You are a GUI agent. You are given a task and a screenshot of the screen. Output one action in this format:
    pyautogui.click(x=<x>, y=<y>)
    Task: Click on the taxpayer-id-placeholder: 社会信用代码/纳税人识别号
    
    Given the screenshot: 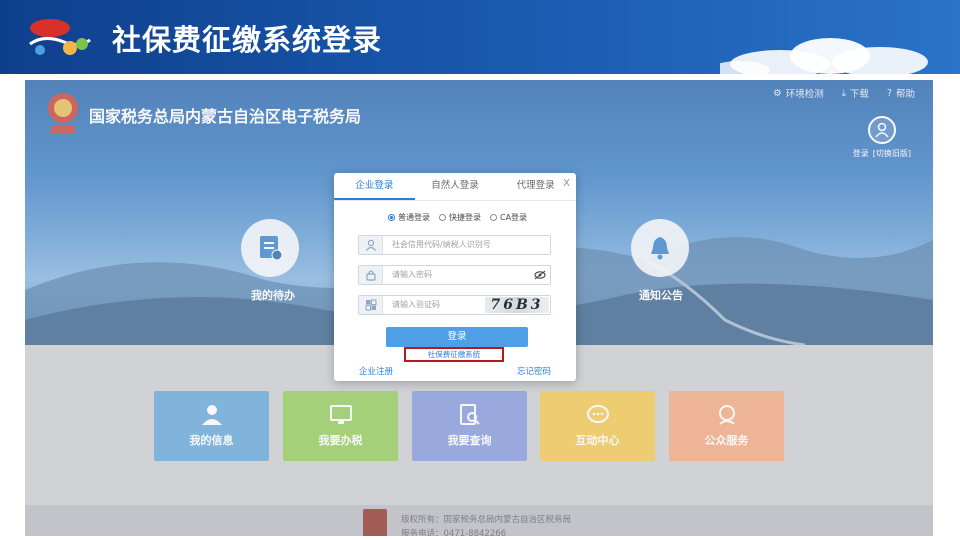 What is the action you would take?
    pyautogui.click(x=441, y=244)
    